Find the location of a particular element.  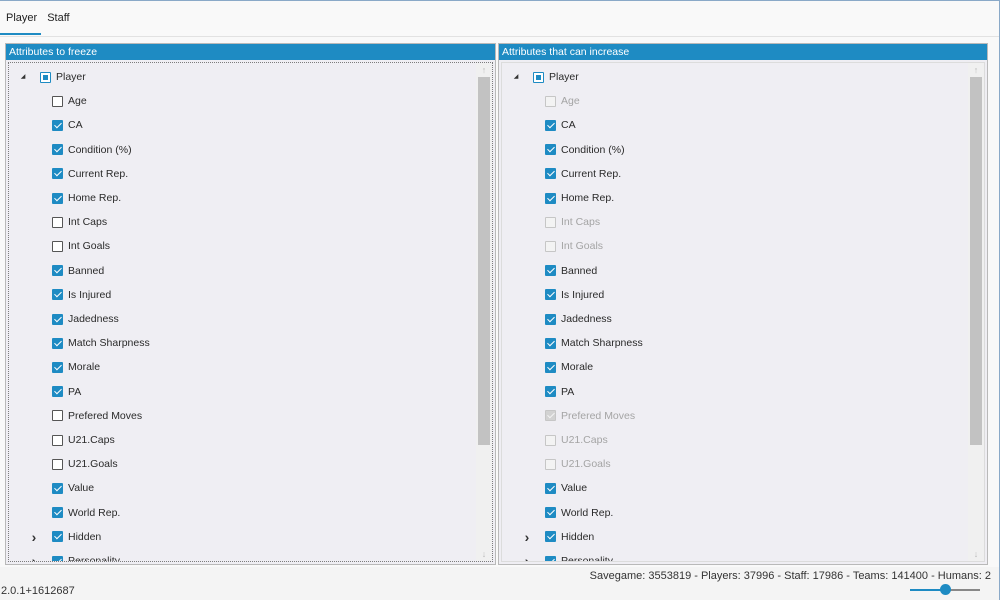

freeze-scrollbar: ↑ ↓ is located at coordinates (484, 312).